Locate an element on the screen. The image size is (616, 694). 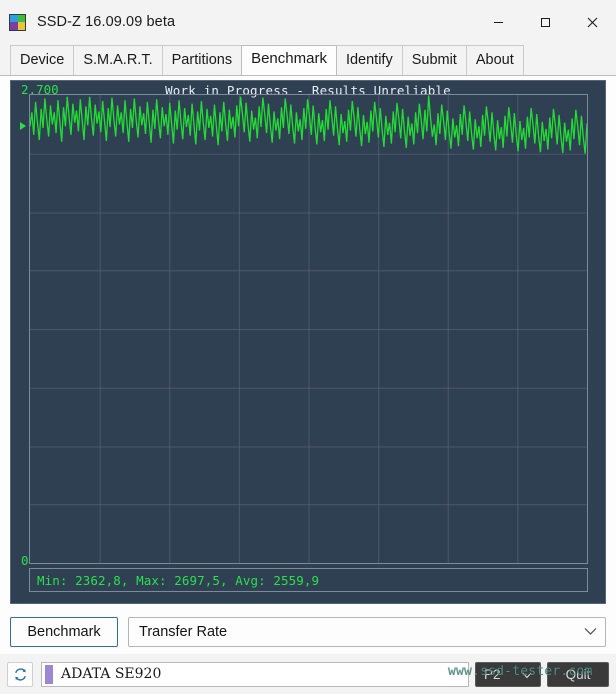
minimize-icon is located at coordinates (498, 22).